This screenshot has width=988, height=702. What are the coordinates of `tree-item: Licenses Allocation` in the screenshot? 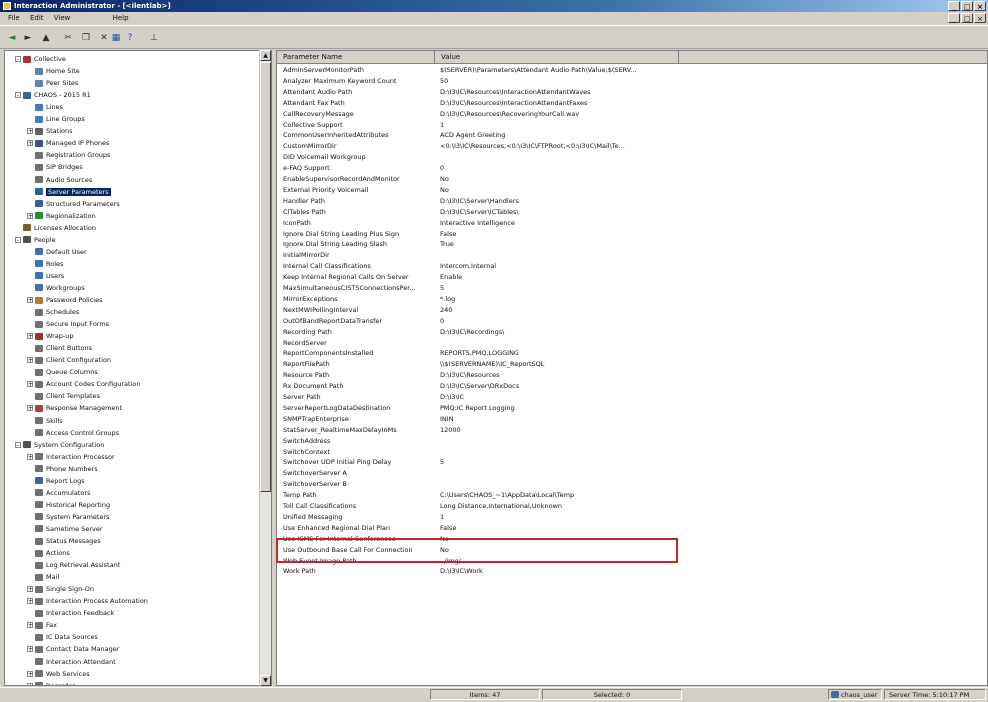 It's located at (55, 228).